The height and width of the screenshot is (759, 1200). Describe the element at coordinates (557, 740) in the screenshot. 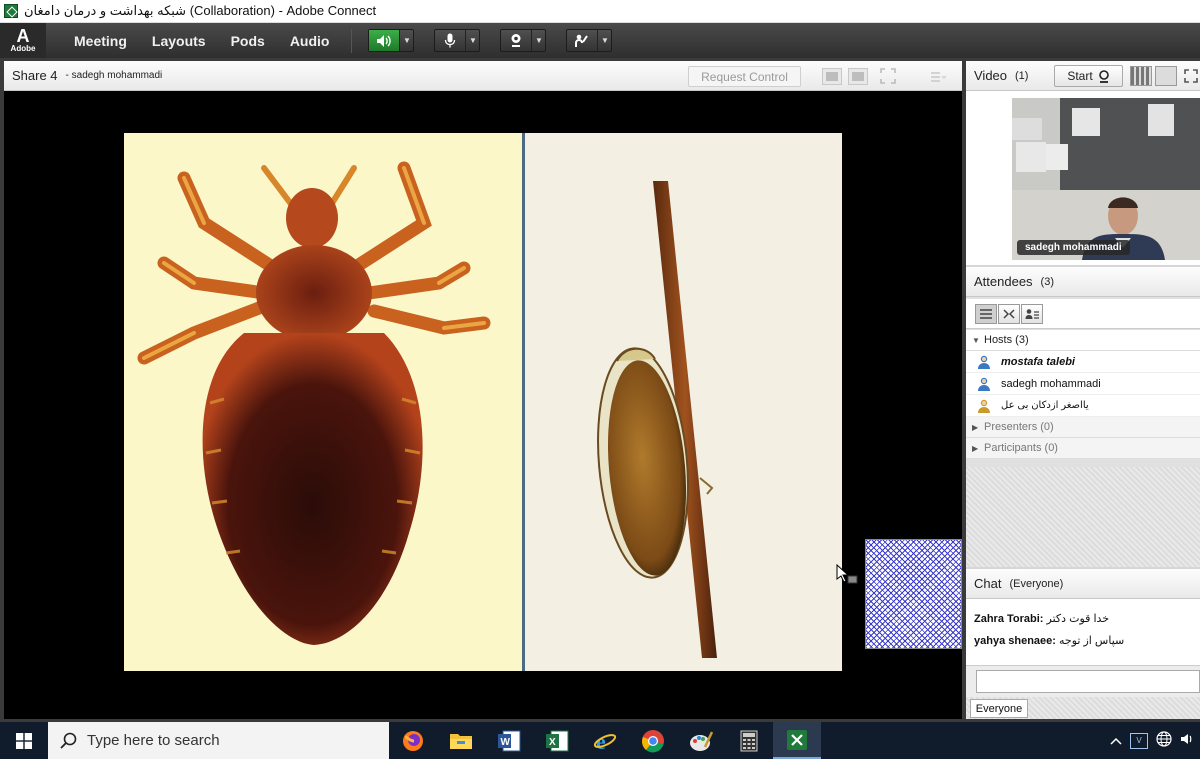

I see `excel-icon: X` at that location.